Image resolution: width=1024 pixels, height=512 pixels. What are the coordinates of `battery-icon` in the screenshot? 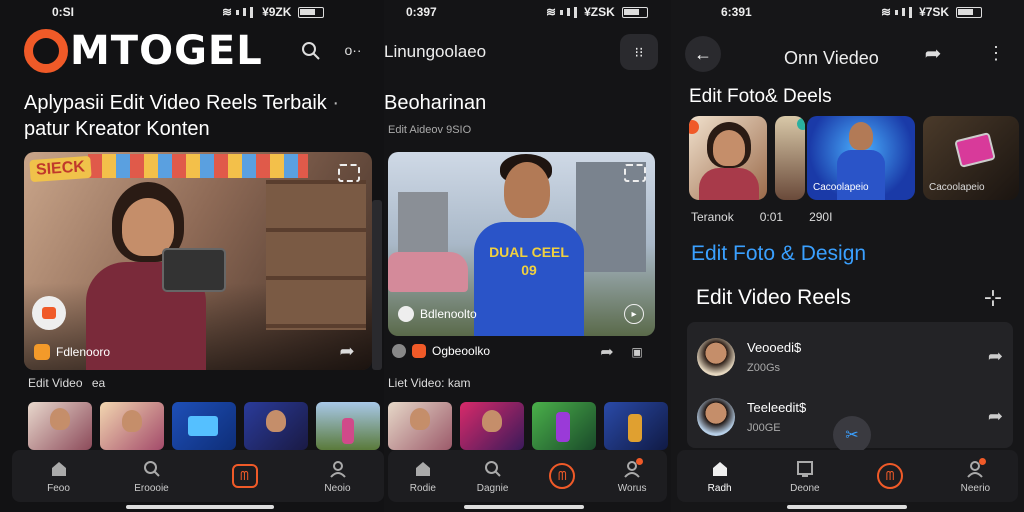 It's located at (969, 12).